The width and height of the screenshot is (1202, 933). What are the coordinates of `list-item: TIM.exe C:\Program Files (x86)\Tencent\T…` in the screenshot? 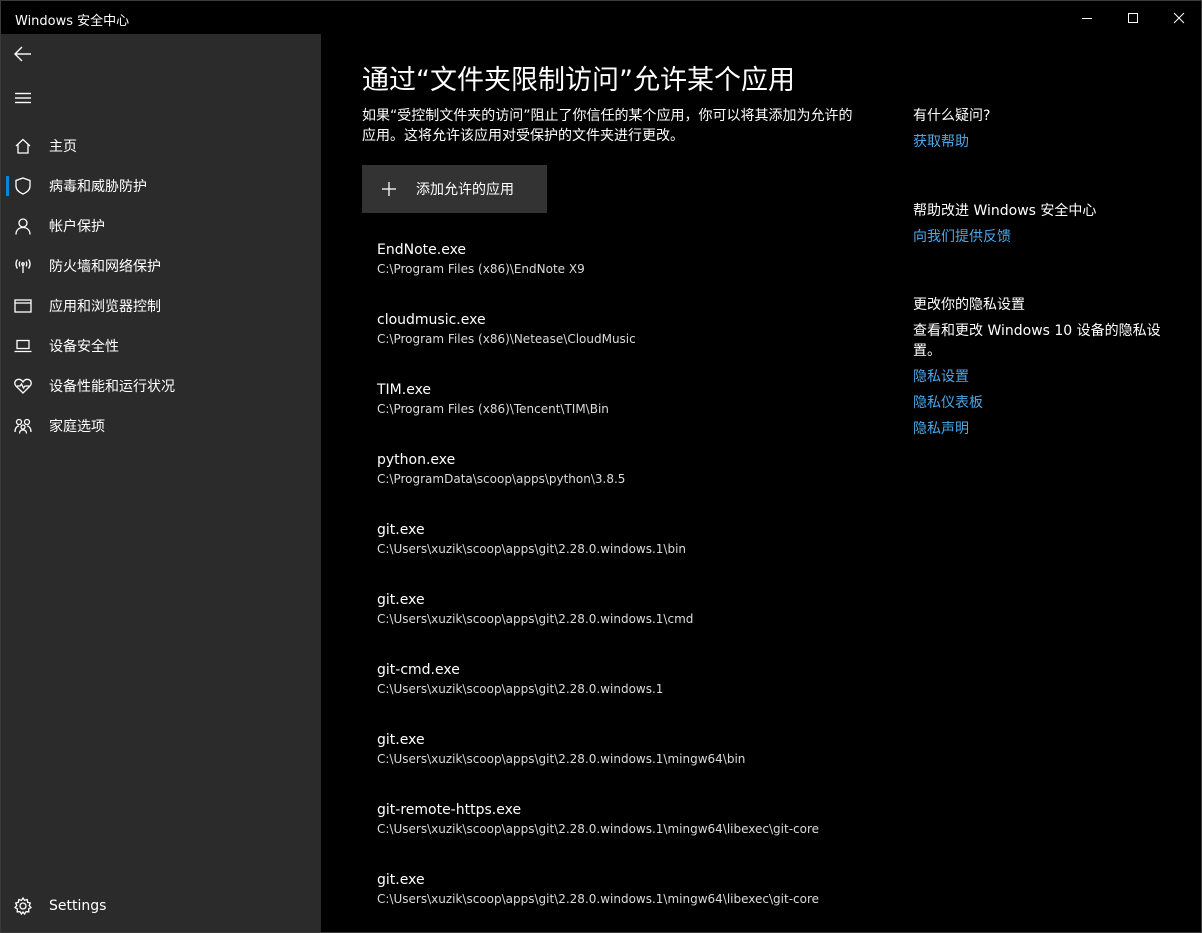 It's located at (597, 406).